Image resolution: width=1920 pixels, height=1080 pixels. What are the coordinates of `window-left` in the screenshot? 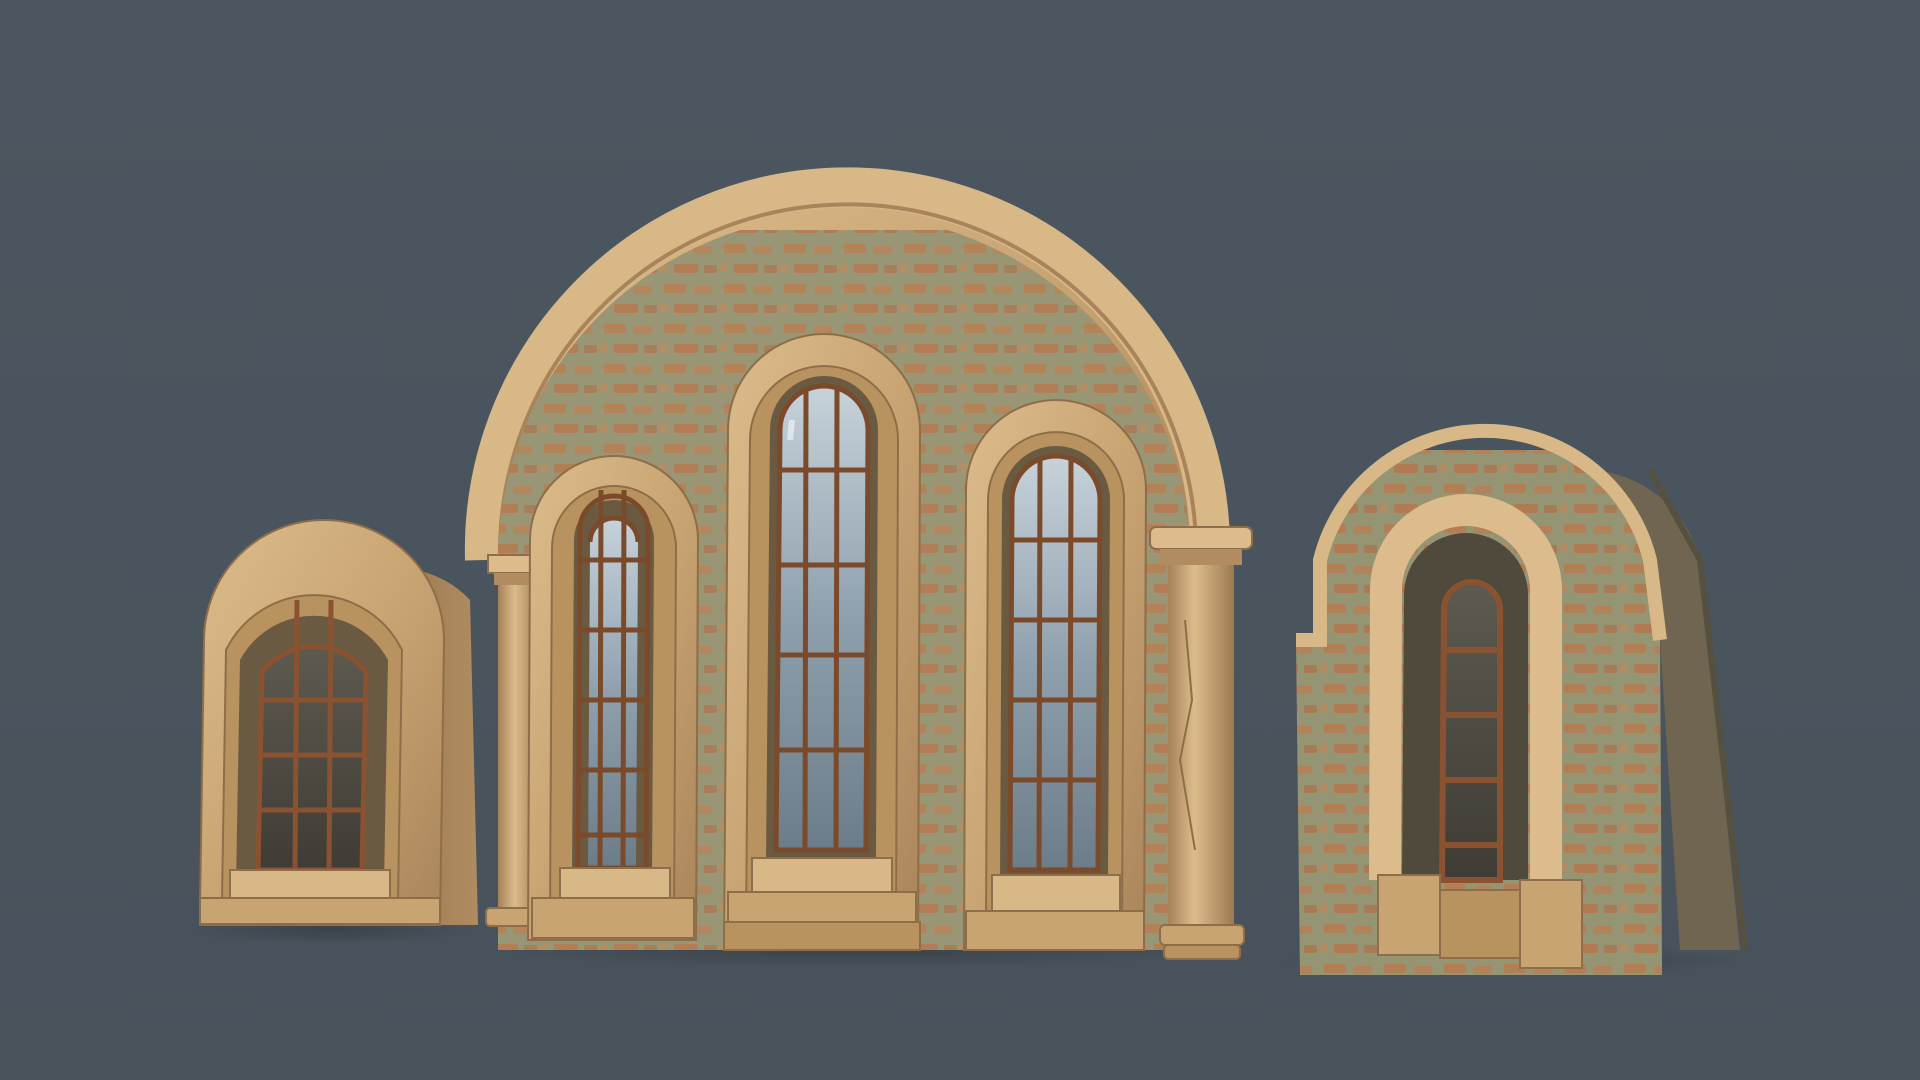 It's located at (613, 698).